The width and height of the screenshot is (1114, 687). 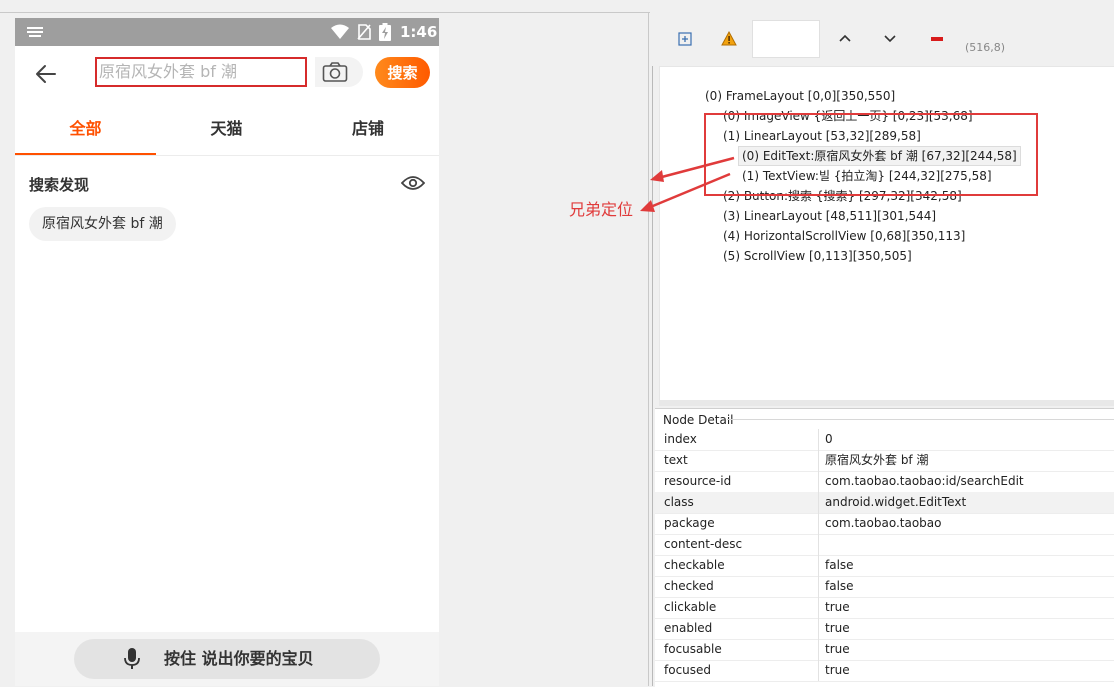 What do you see at coordinates (35, 32) in the screenshot?
I see `notification-menu-icon` at bounding box center [35, 32].